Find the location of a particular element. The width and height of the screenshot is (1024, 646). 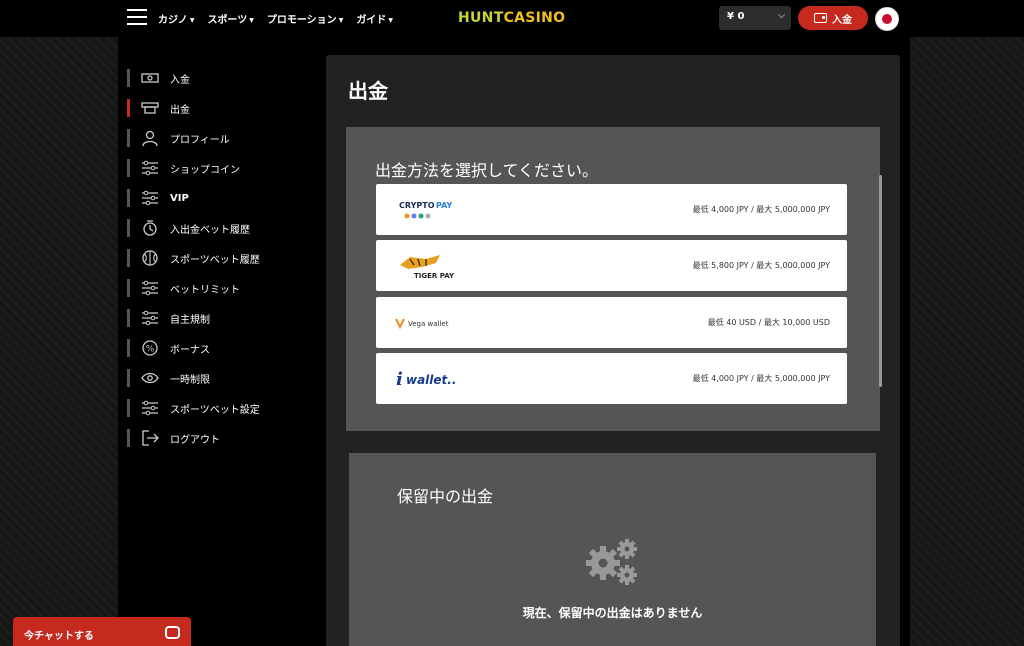

logo-casino: CASINO is located at coordinates (534, 18).